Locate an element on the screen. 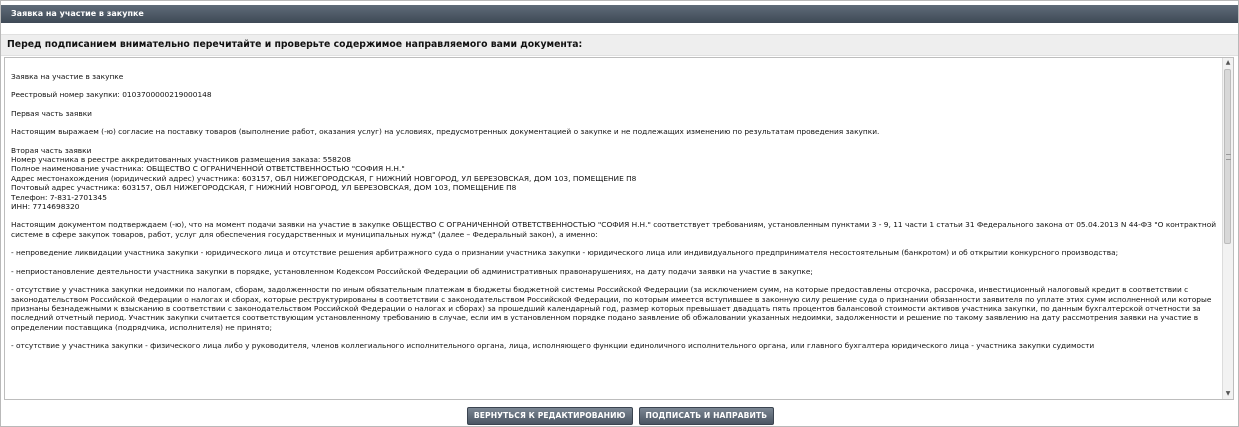 This screenshot has height=427, width=1239. window-title: Заявка на участие в закупке is located at coordinates (619, 14).